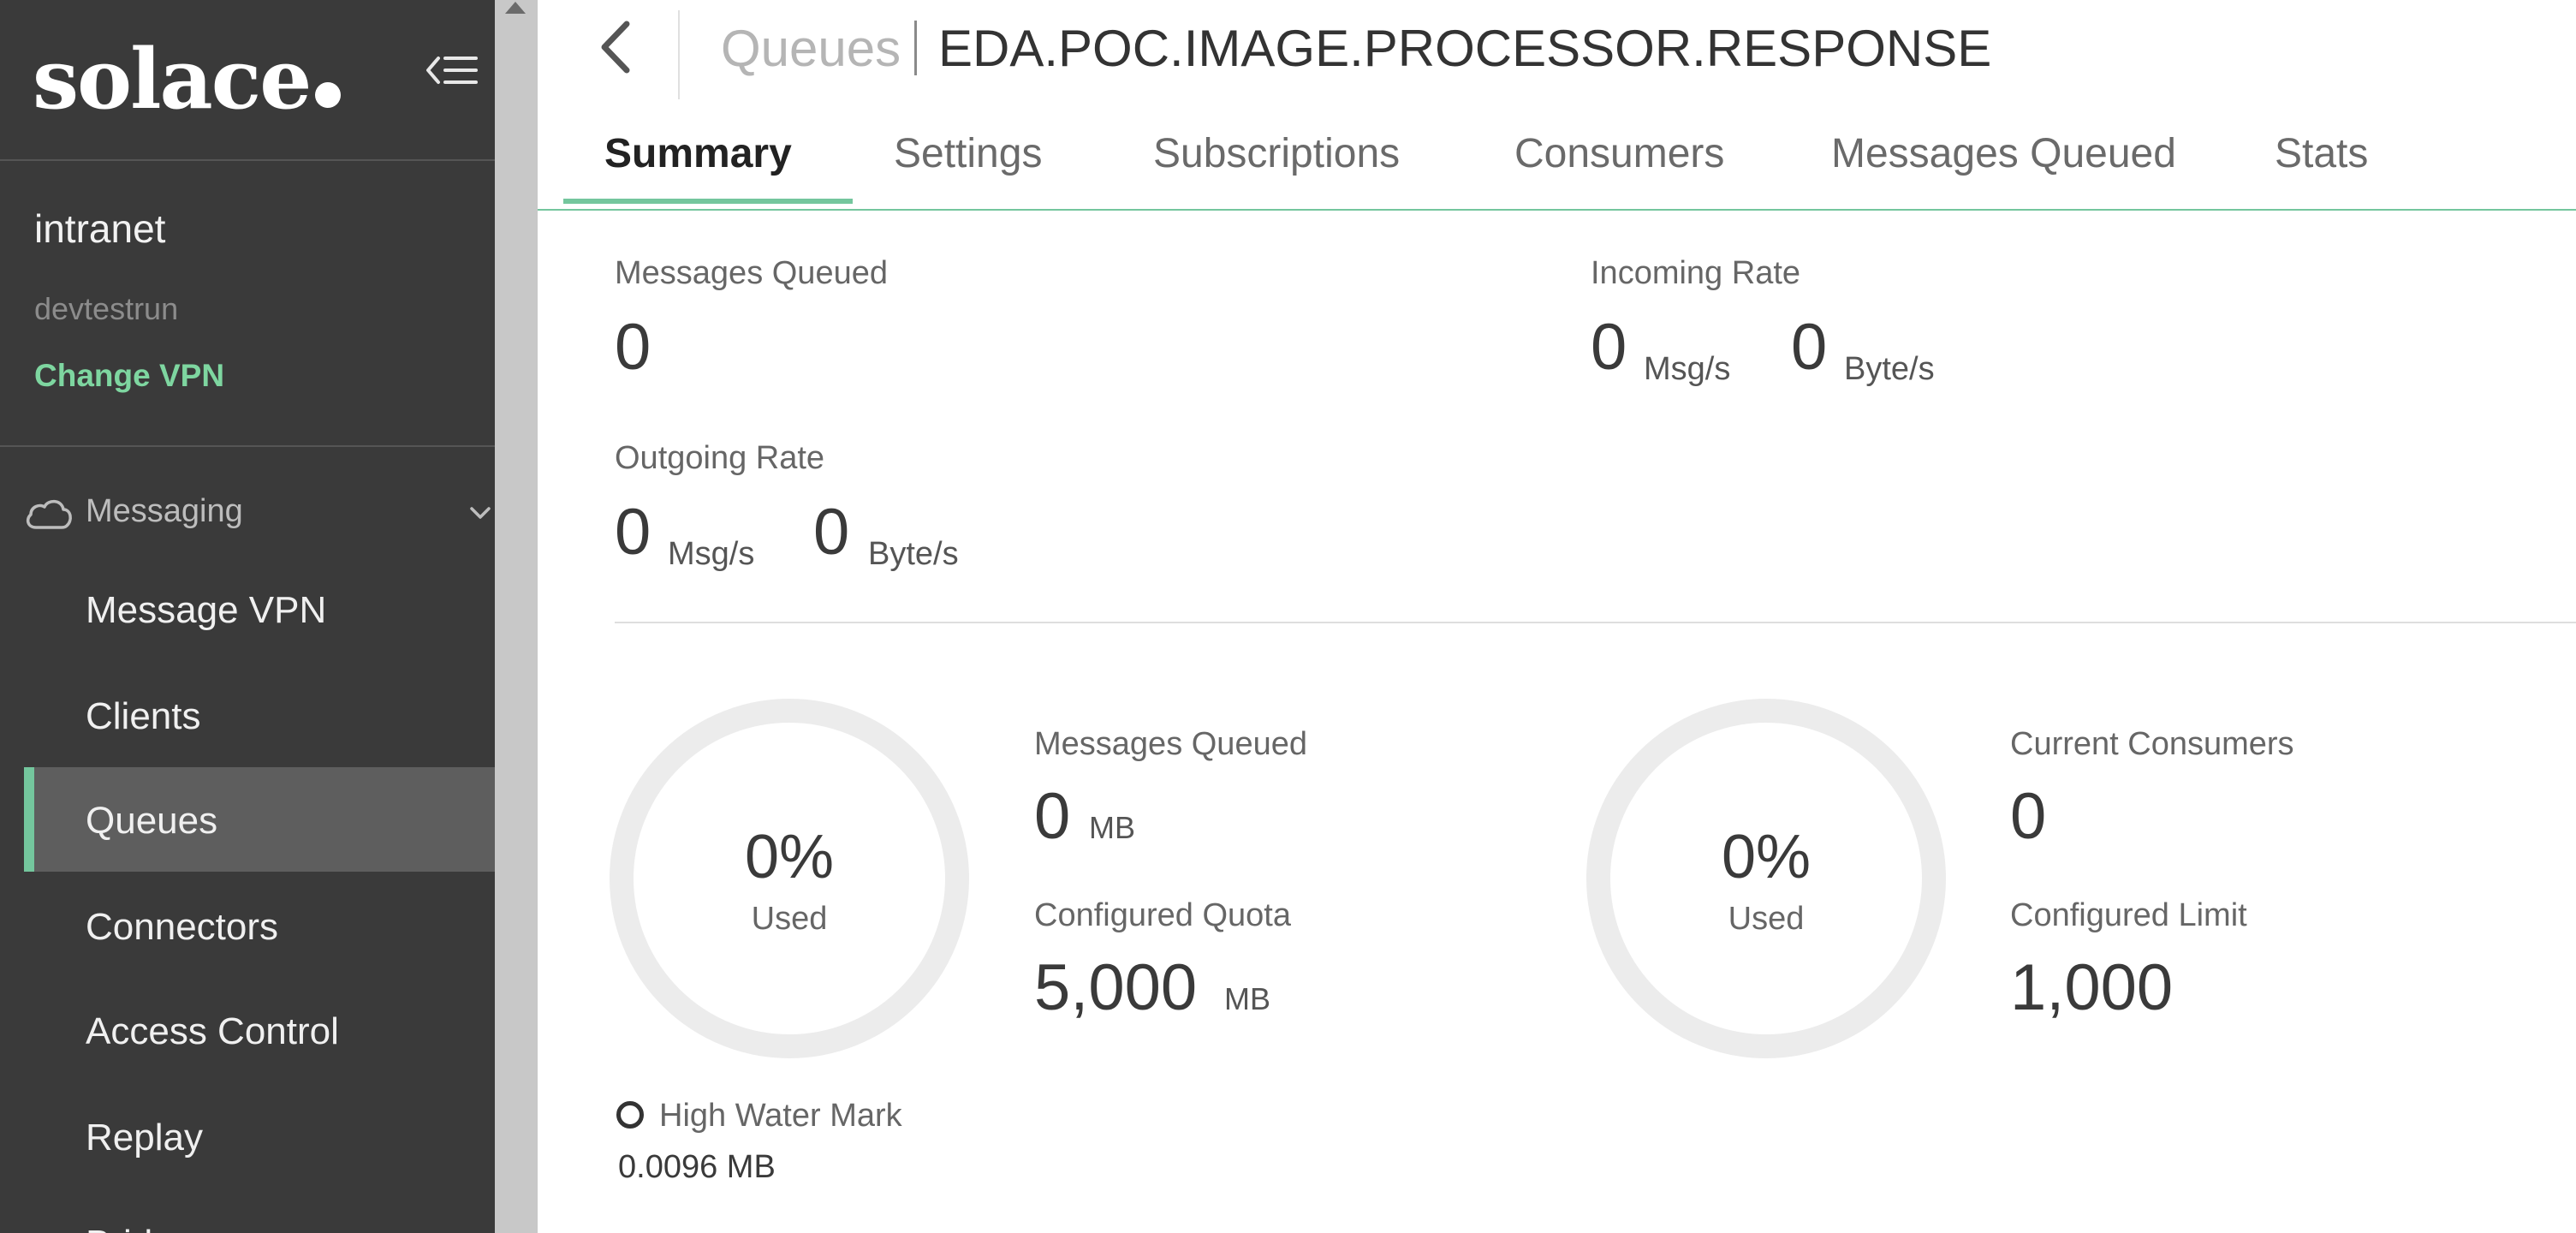 The image size is (2576, 1233). What do you see at coordinates (697, 1167) in the screenshot?
I see `high-water-mark-value: 0.0096 MB` at bounding box center [697, 1167].